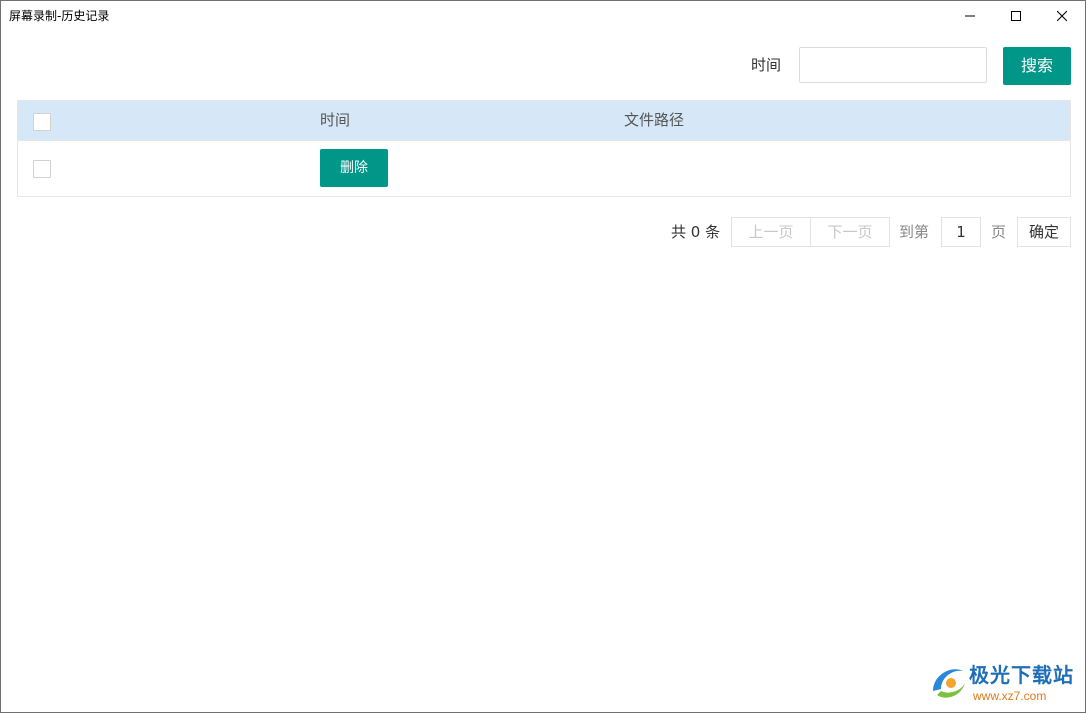 The image size is (1086, 713). Describe the element at coordinates (544, 168) in the screenshot. I see `table-row: 删除` at that location.